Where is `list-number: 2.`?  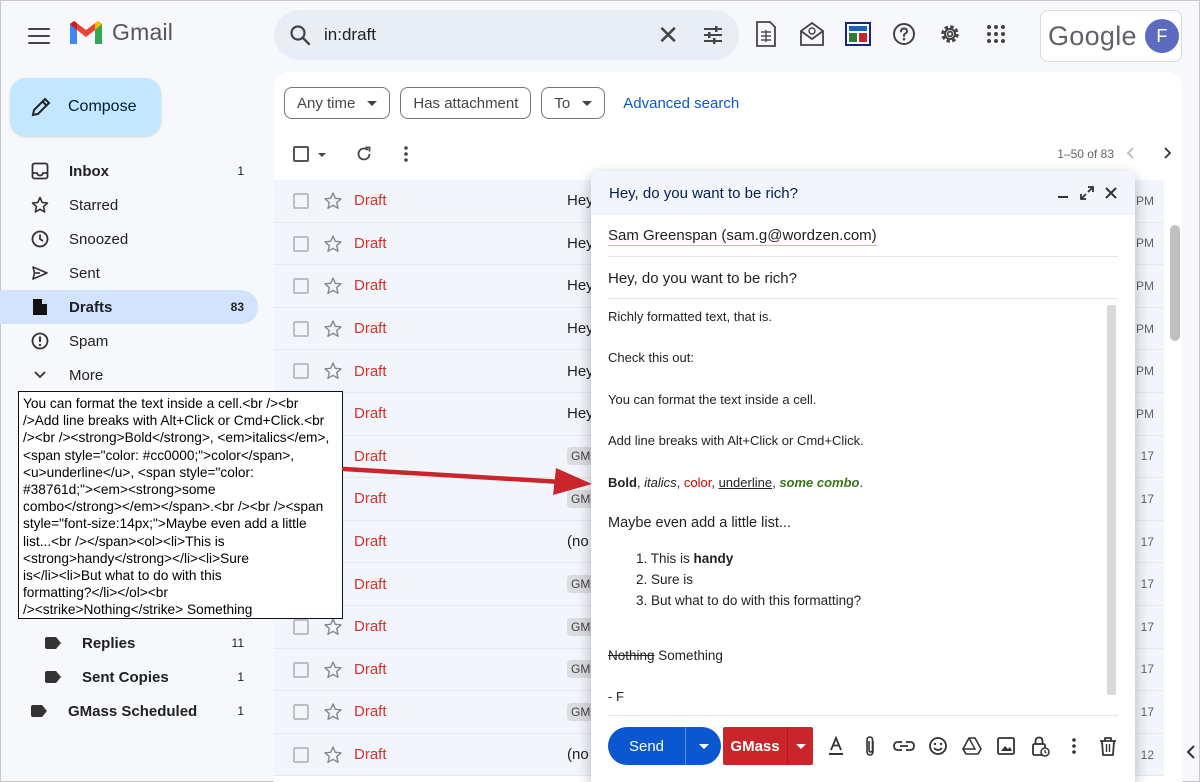 list-number: 2. is located at coordinates (642, 579).